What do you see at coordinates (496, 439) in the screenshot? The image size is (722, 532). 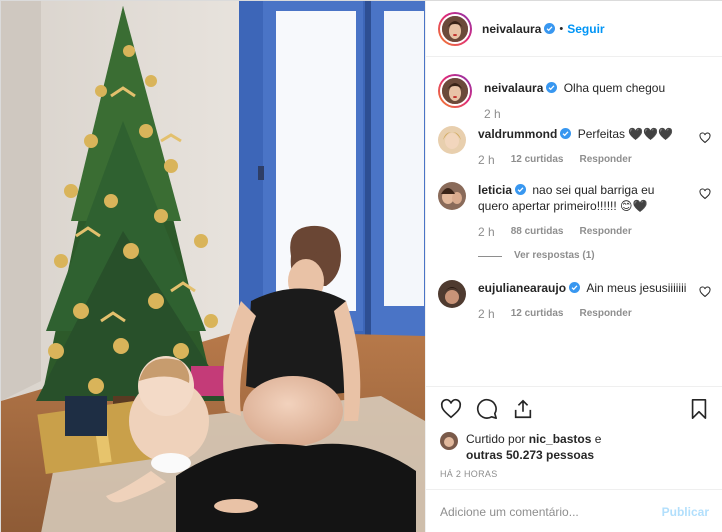 I see `liked-by-prefix: Curtido por` at bounding box center [496, 439].